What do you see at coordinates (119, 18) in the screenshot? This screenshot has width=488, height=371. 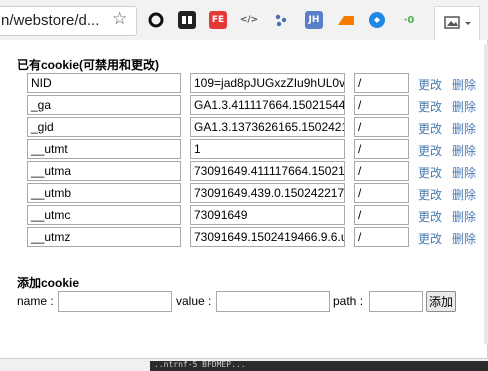 I see `bookmark-star-icon: ☆` at bounding box center [119, 18].